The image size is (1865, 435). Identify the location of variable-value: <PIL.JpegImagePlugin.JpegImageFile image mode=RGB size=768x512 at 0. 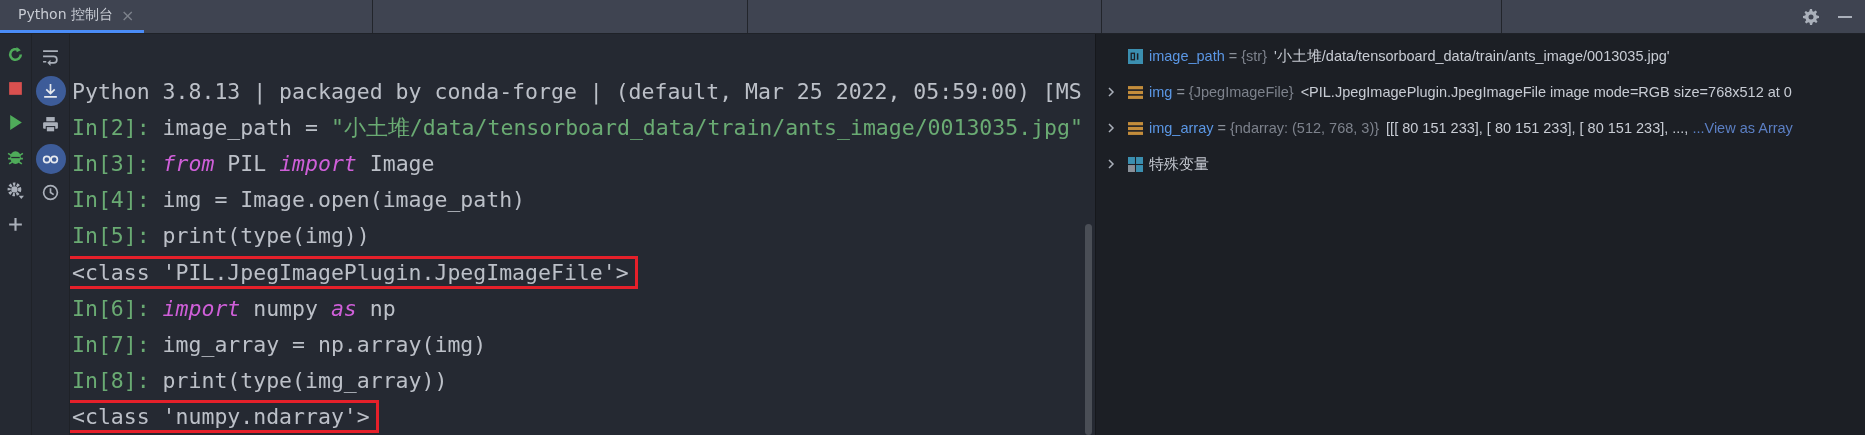
(1546, 92).